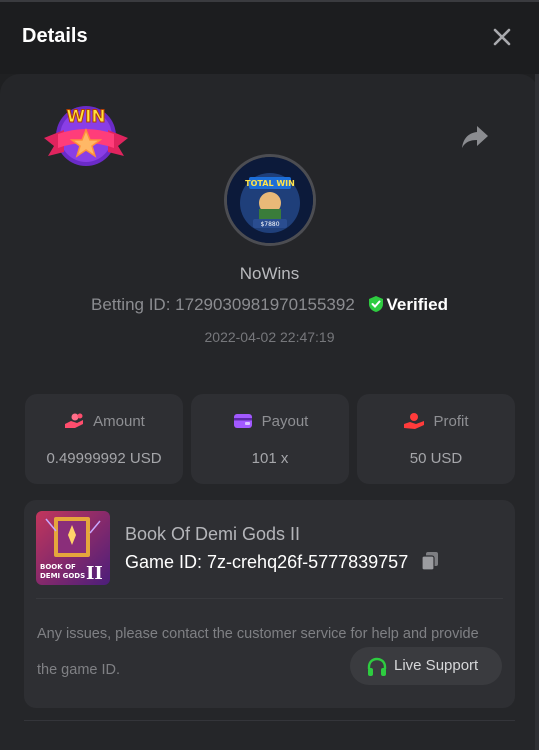 This screenshot has width=539, height=750. What do you see at coordinates (74, 420) in the screenshot?
I see `coins-hand-icon` at bounding box center [74, 420].